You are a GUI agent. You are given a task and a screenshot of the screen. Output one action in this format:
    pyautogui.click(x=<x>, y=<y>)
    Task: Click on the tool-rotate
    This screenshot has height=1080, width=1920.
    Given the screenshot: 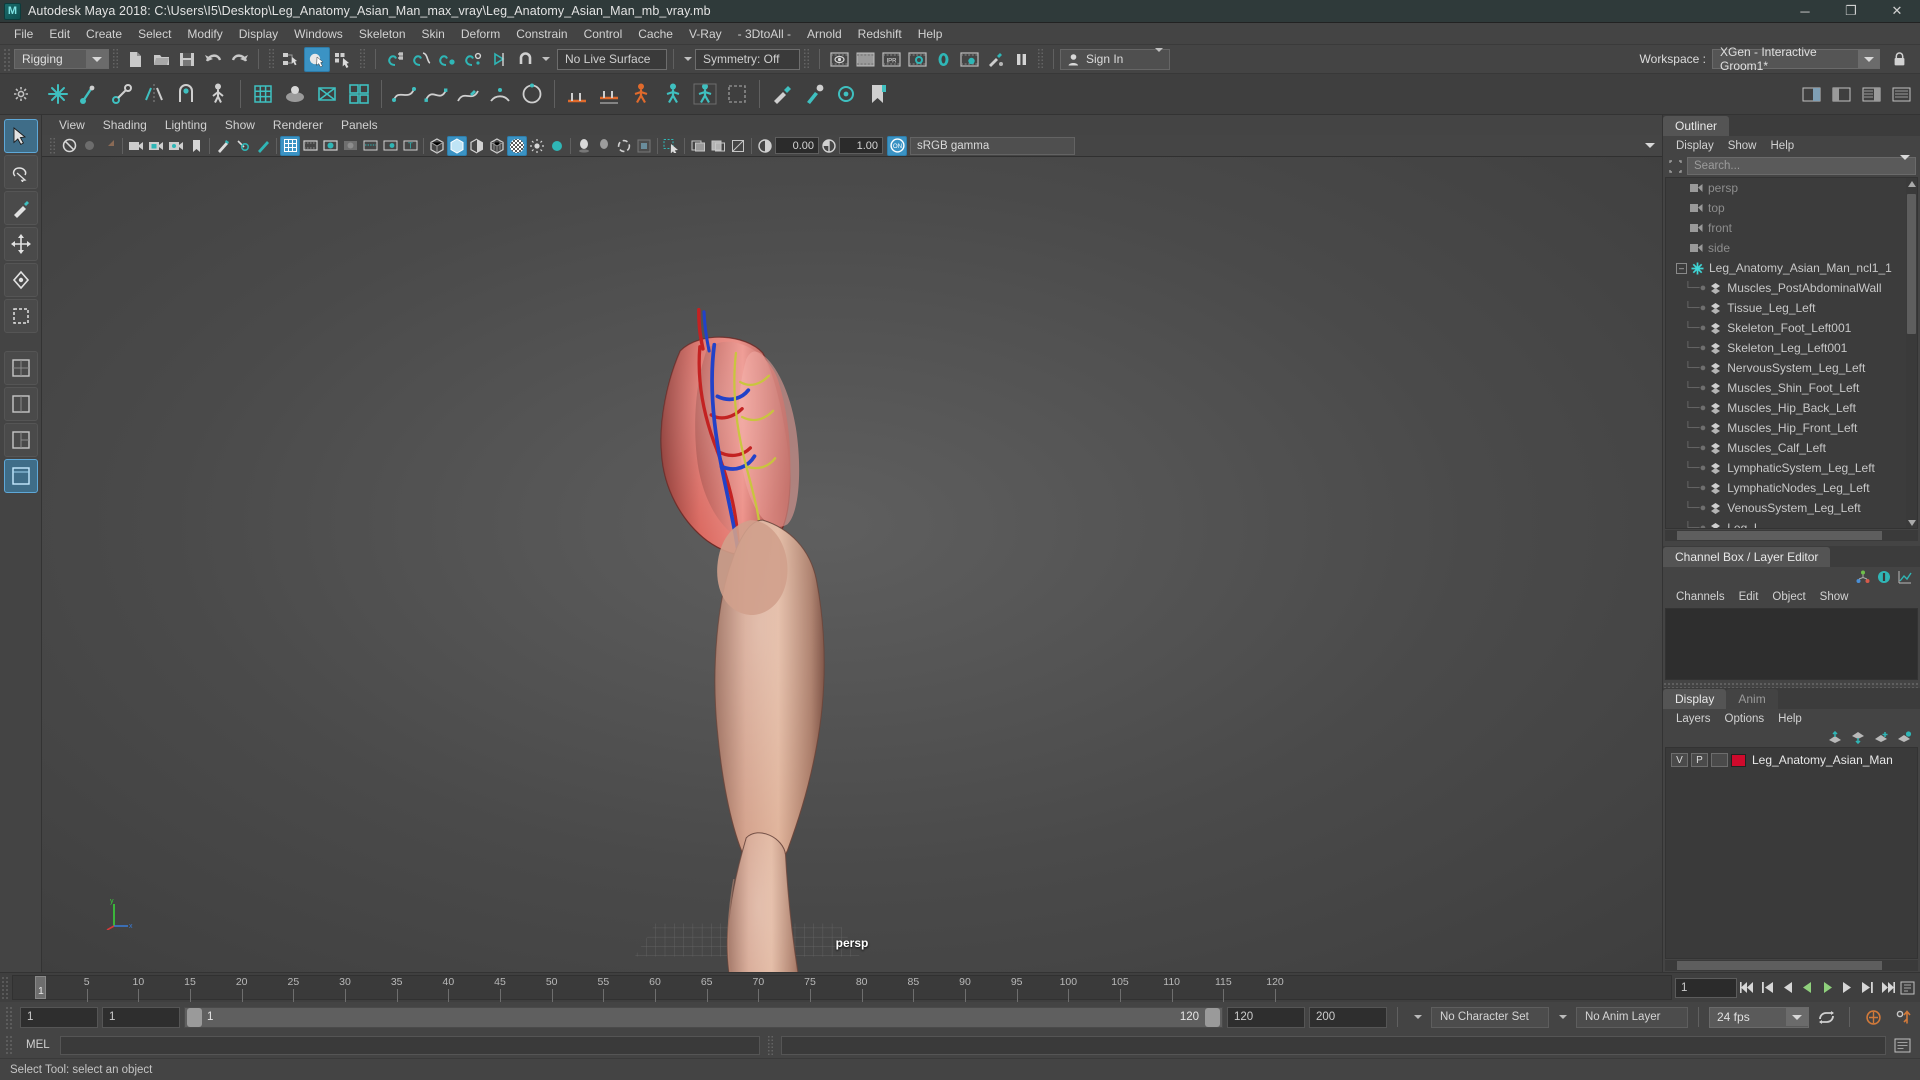 What is the action you would take?
    pyautogui.click(x=20, y=280)
    